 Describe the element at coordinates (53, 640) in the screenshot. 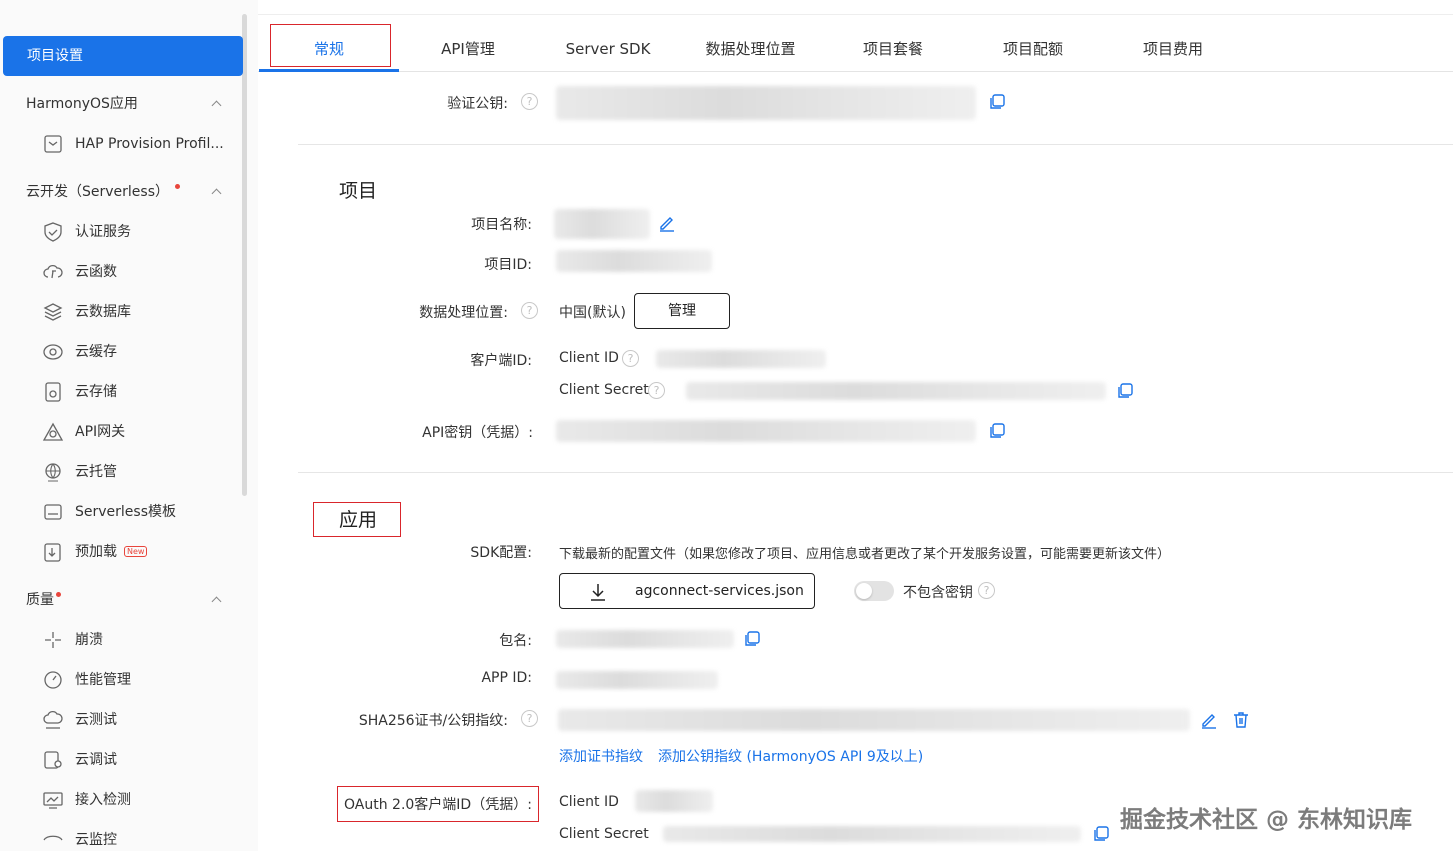

I see `crash-icon` at that location.